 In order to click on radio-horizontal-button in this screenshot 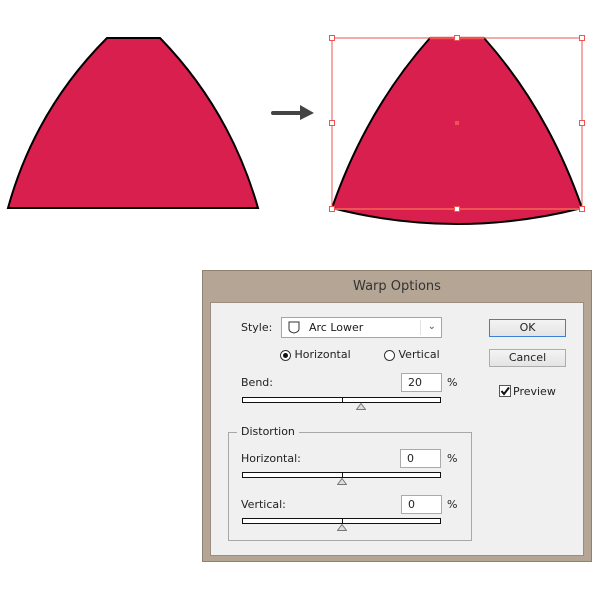, I will do `click(285, 355)`.